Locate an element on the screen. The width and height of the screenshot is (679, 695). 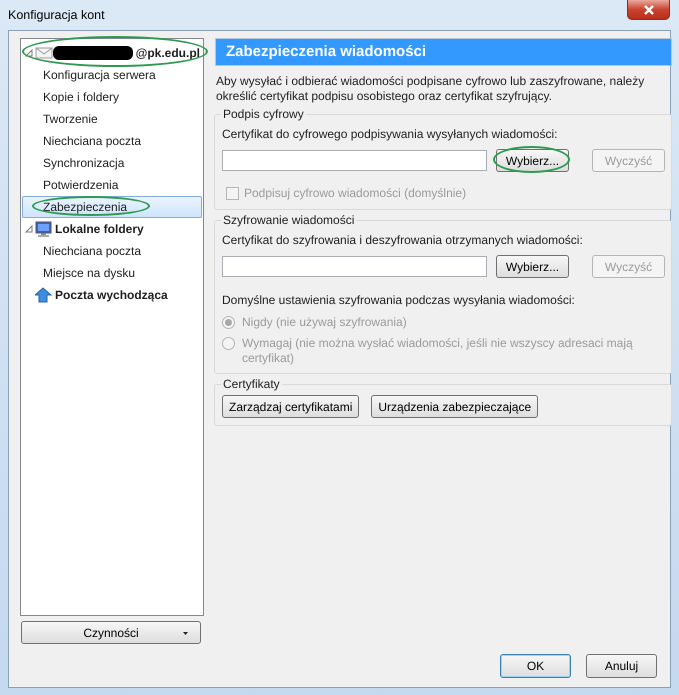
computer-icon is located at coordinates (44, 229).